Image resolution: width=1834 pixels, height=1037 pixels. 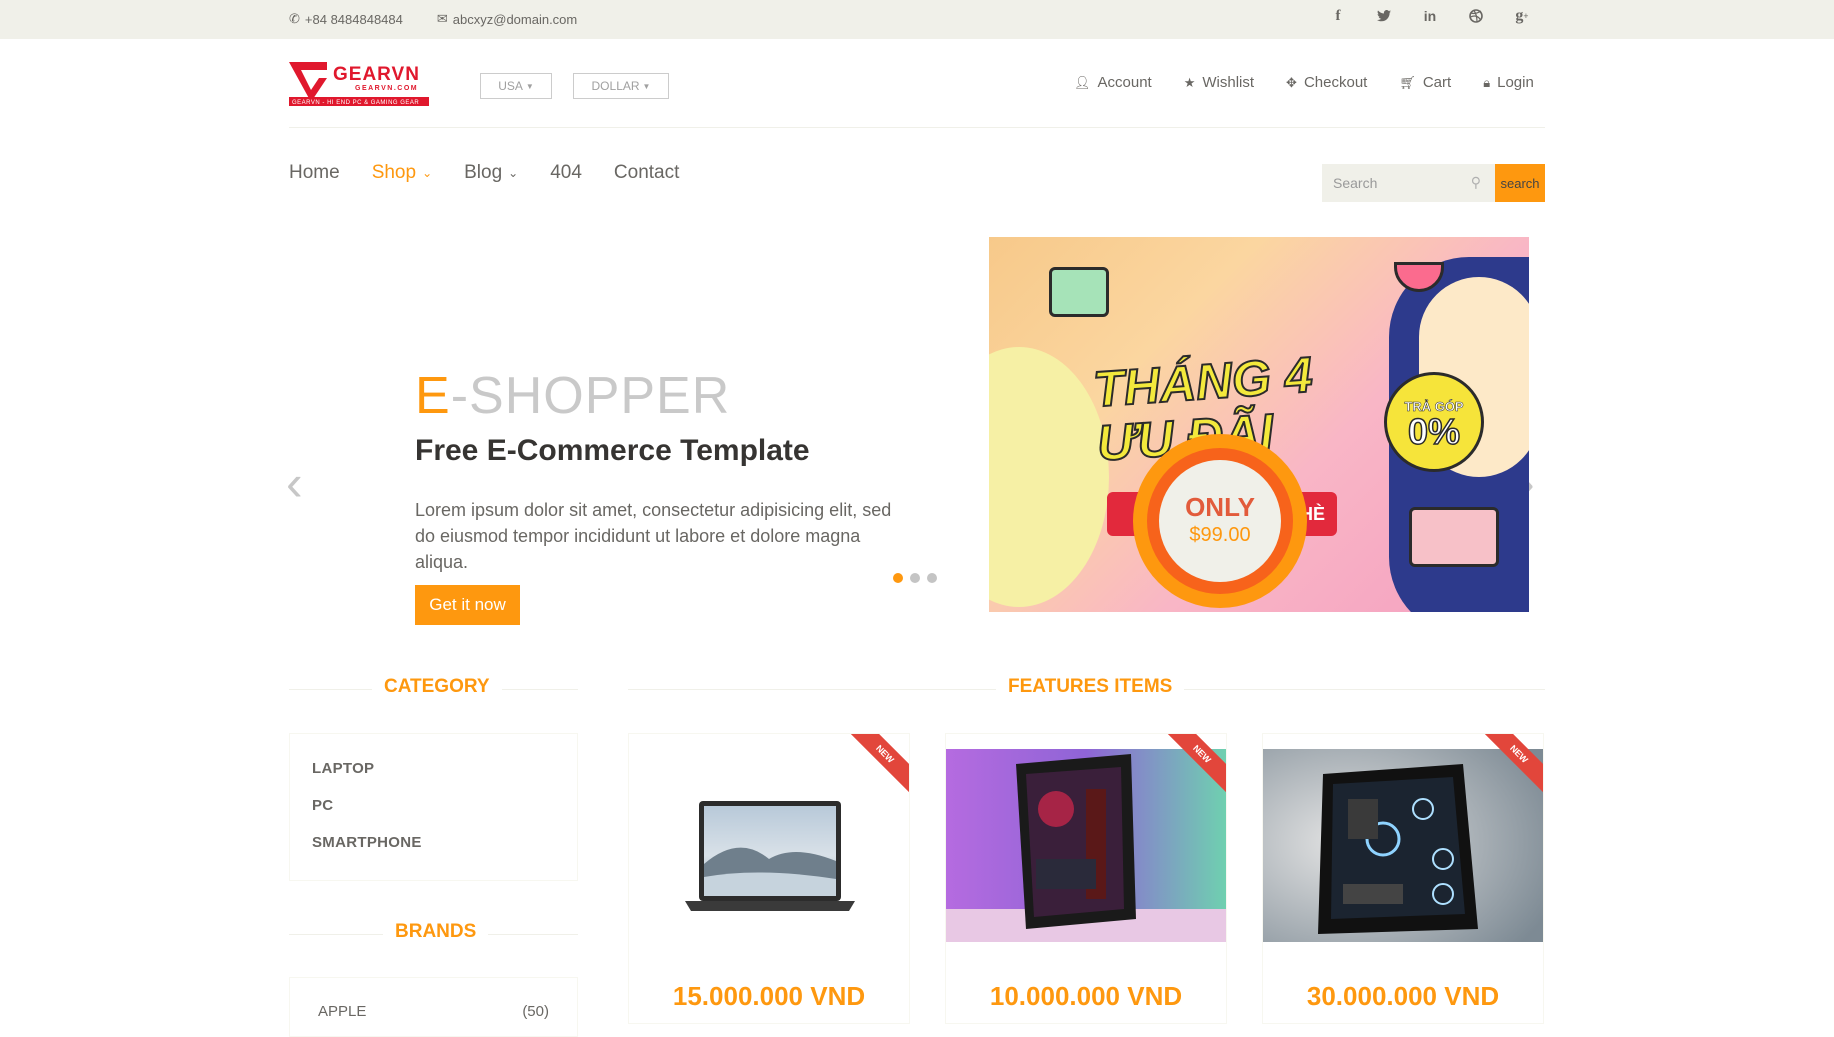 I want to click on product-card: NEW 15.000.000 VND, so click(x=769, y=878).